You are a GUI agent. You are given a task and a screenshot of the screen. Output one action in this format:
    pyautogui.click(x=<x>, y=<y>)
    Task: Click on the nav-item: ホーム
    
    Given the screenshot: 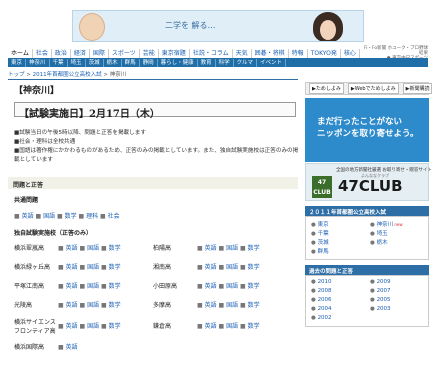 What is the action you would take?
    pyautogui.click(x=20, y=53)
    